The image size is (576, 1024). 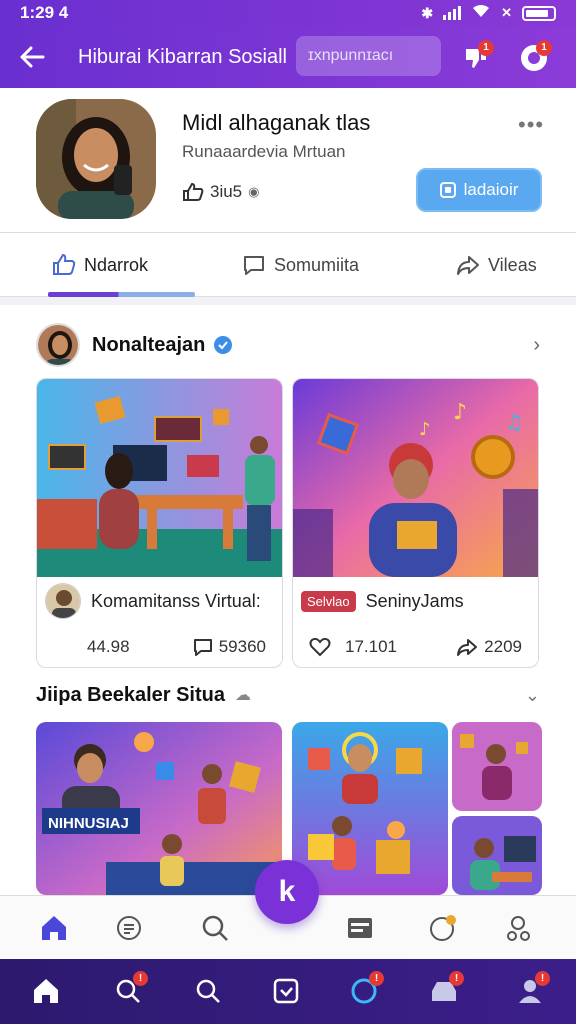 I want to click on nav-chat, so click(x=130, y=928).